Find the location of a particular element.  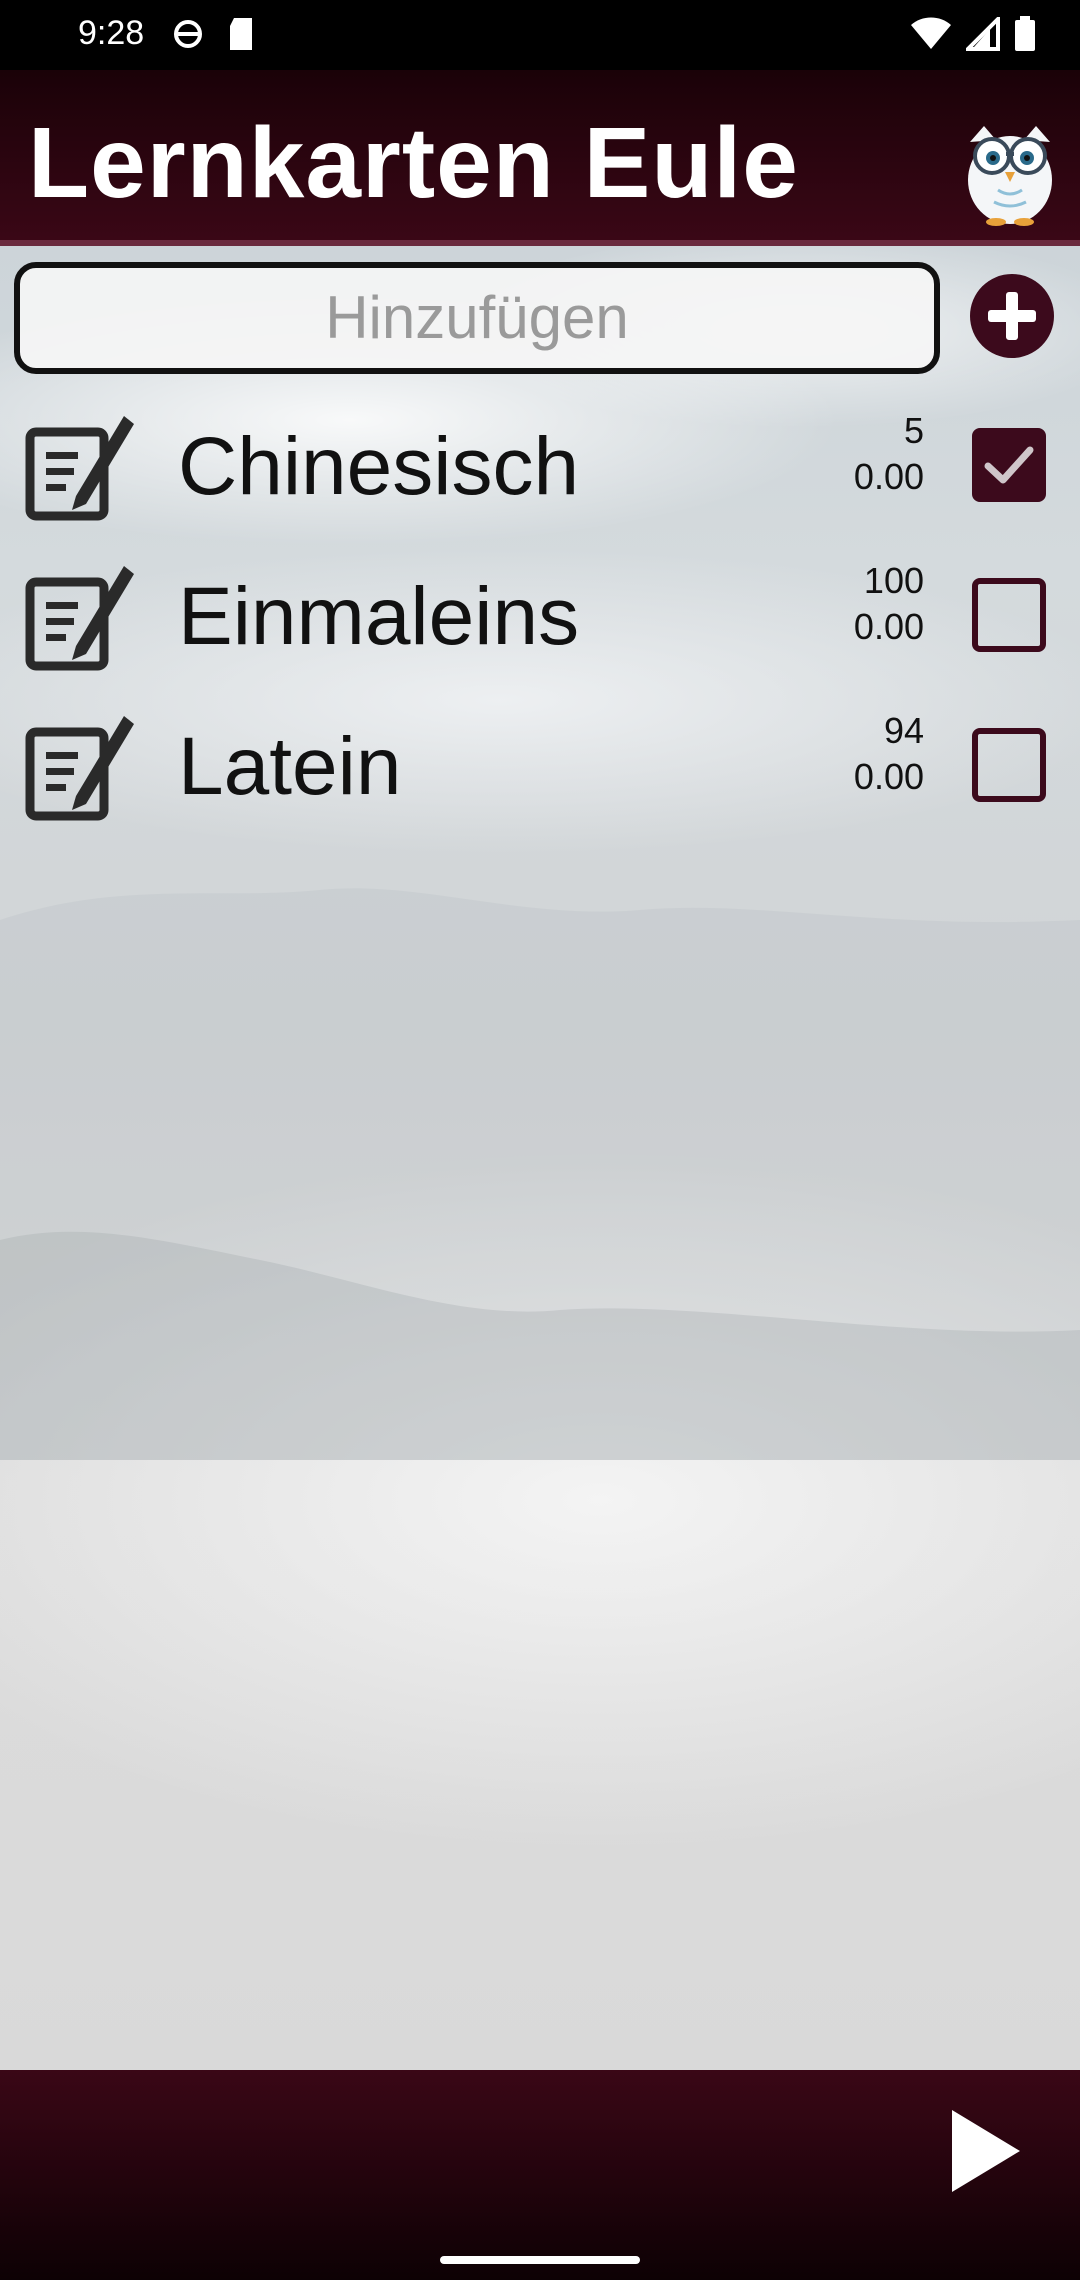

play-icon is located at coordinates (986, 2151).